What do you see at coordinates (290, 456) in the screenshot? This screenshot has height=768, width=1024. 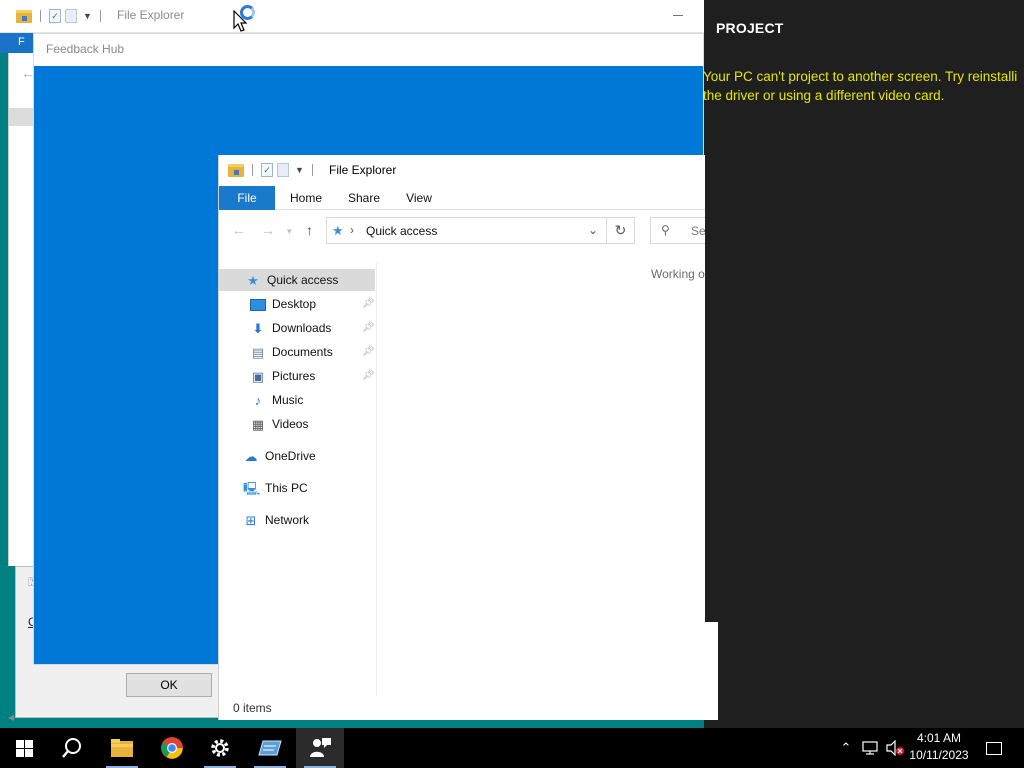 I see `nav-item-label: OneDrive` at bounding box center [290, 456].